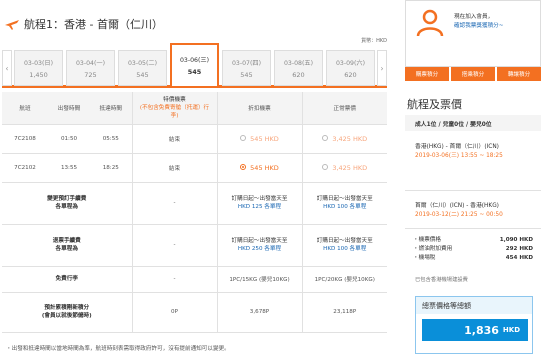 The width and height of the screenshot is (545, 356). Describe the element at coordinates (481, 330) in the screenshot. I see `total-amount: 1,836` at that location.